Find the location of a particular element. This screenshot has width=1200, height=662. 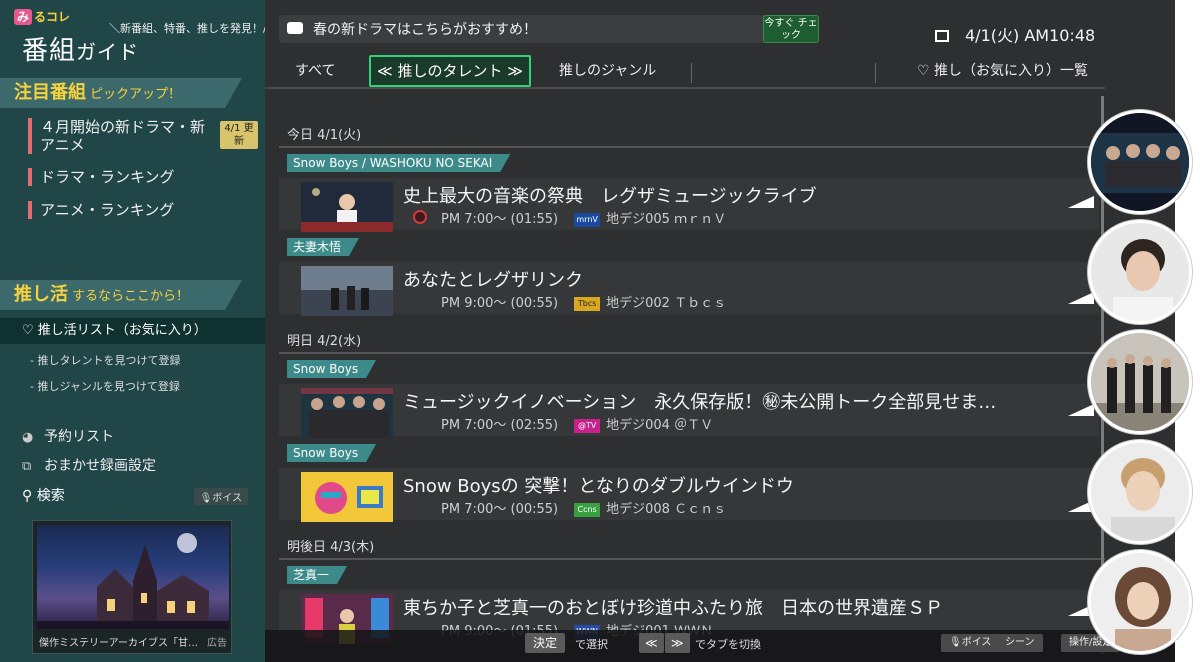

pickup-item-drama-ranking: ドラマ・ランキング is located at coordinates (142, 177).